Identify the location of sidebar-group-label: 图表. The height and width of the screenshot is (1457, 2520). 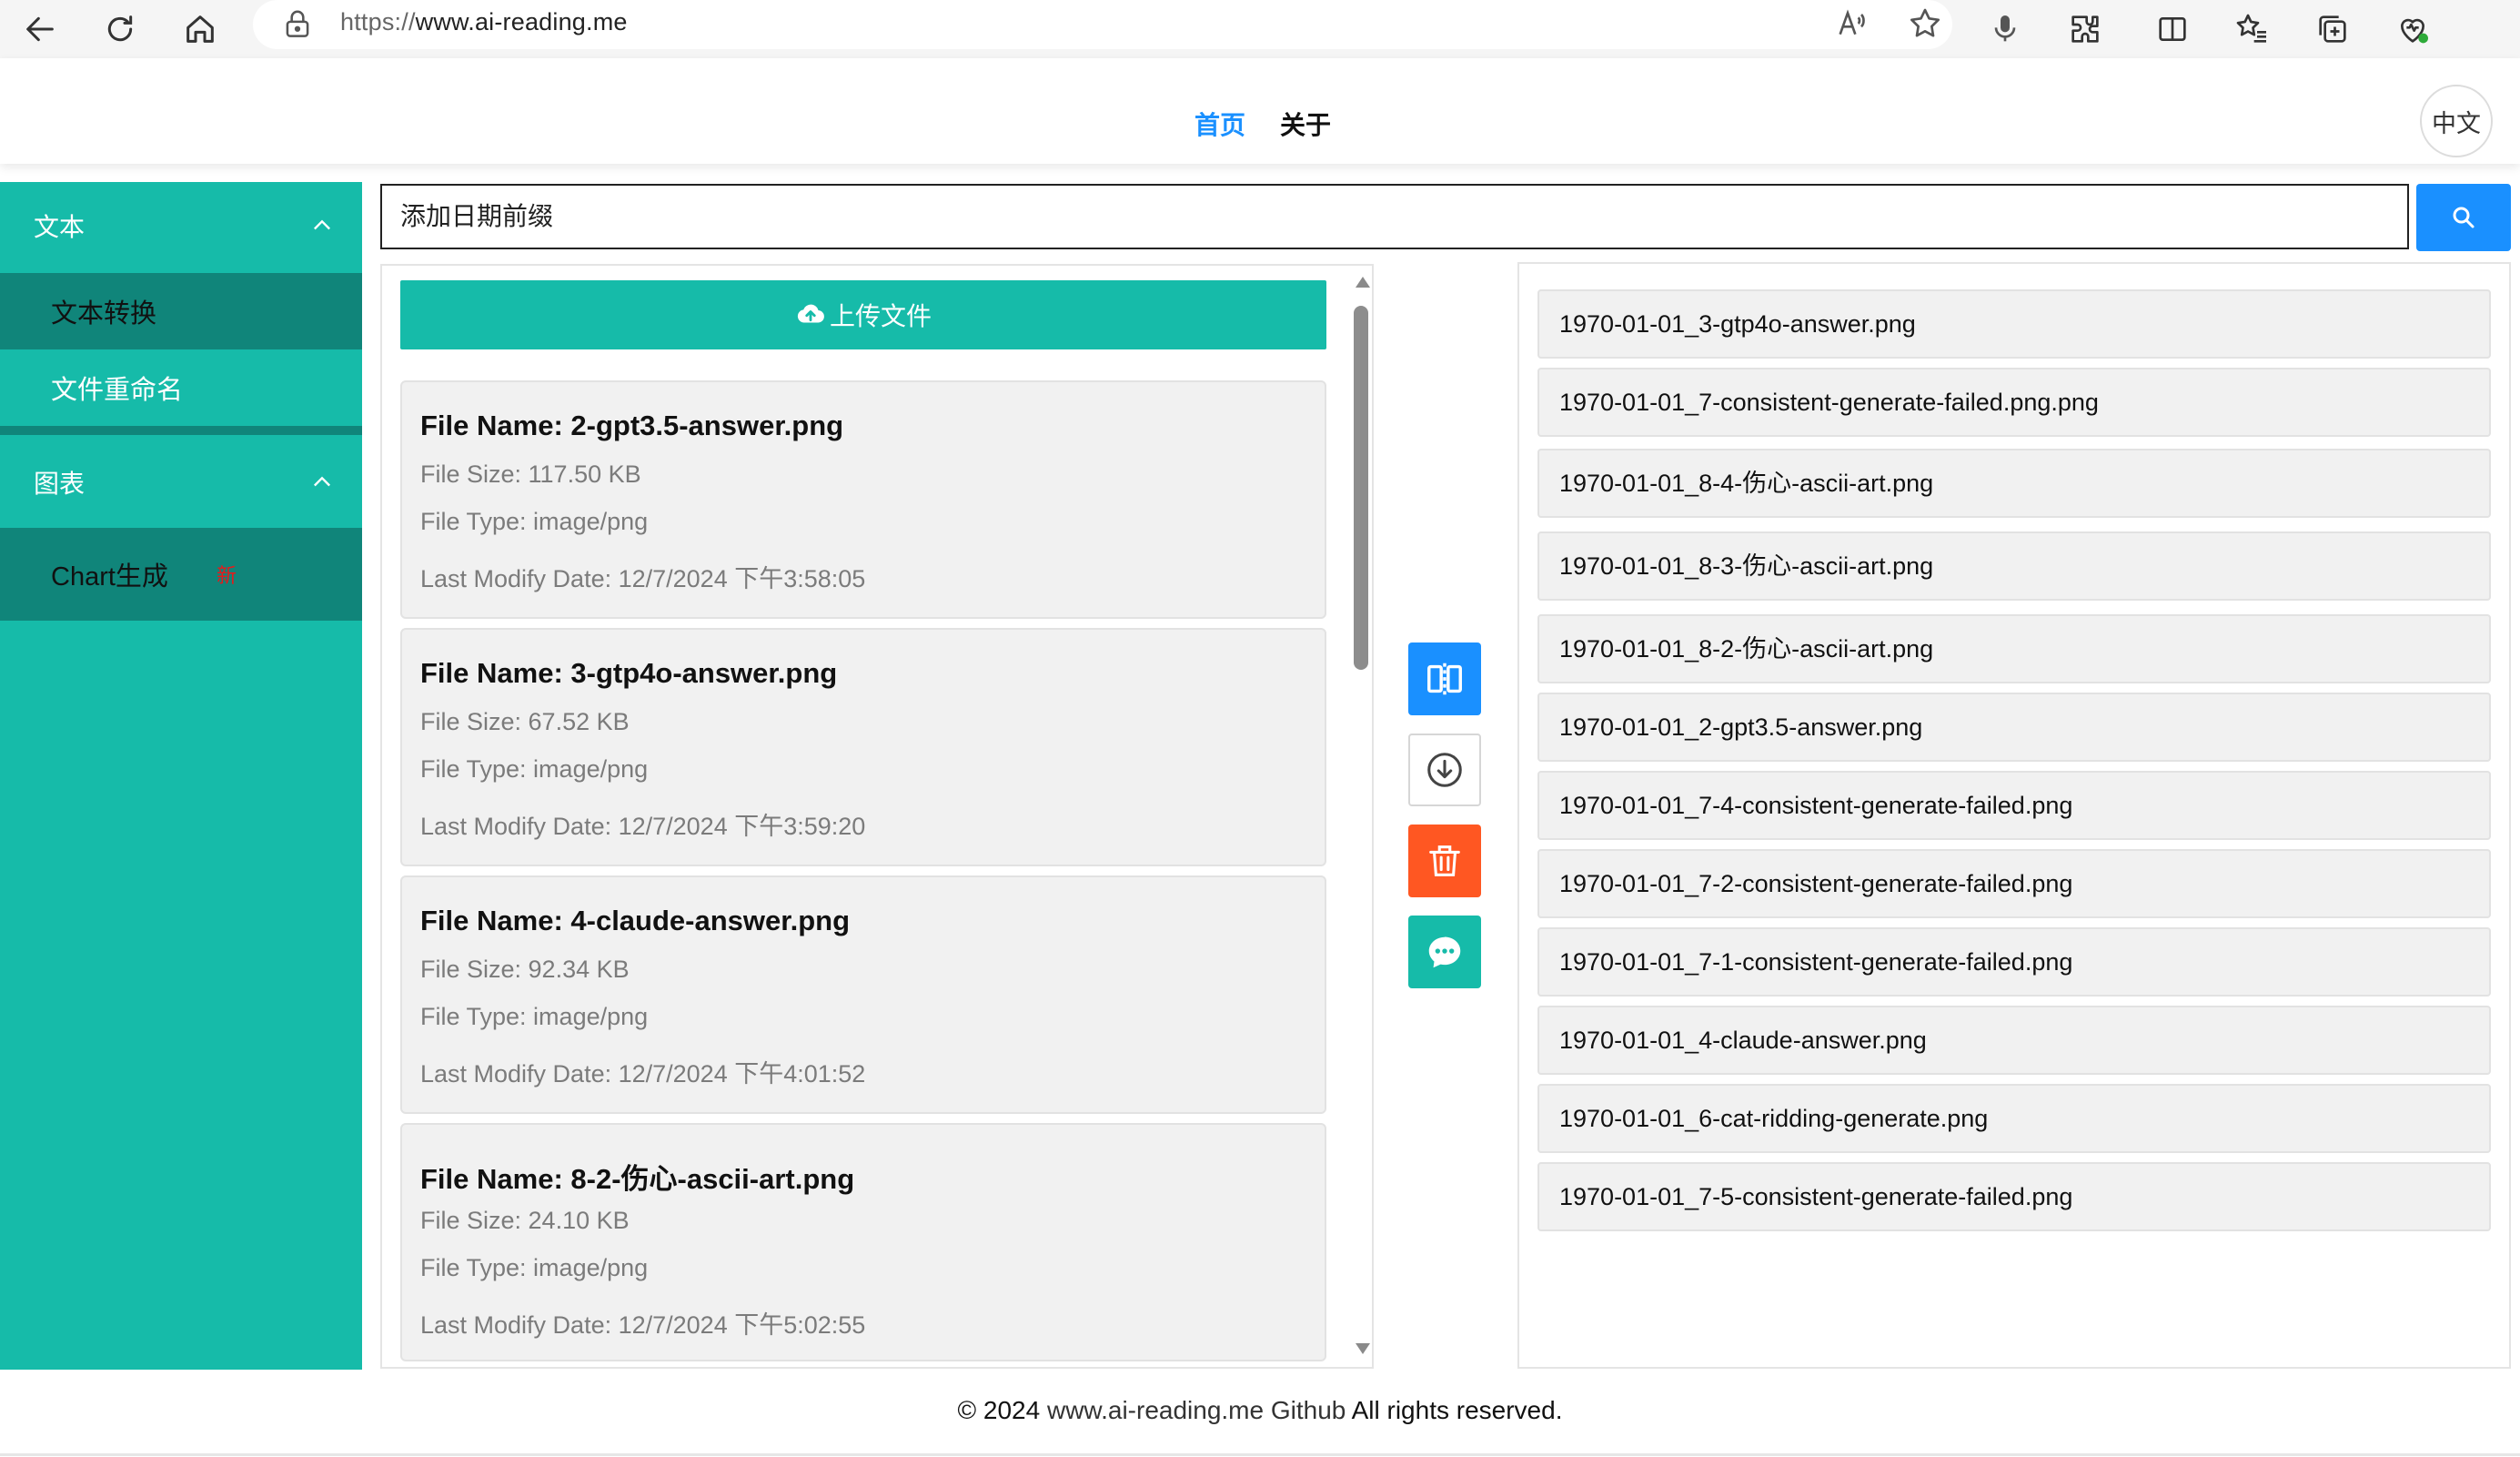
(60, 484).